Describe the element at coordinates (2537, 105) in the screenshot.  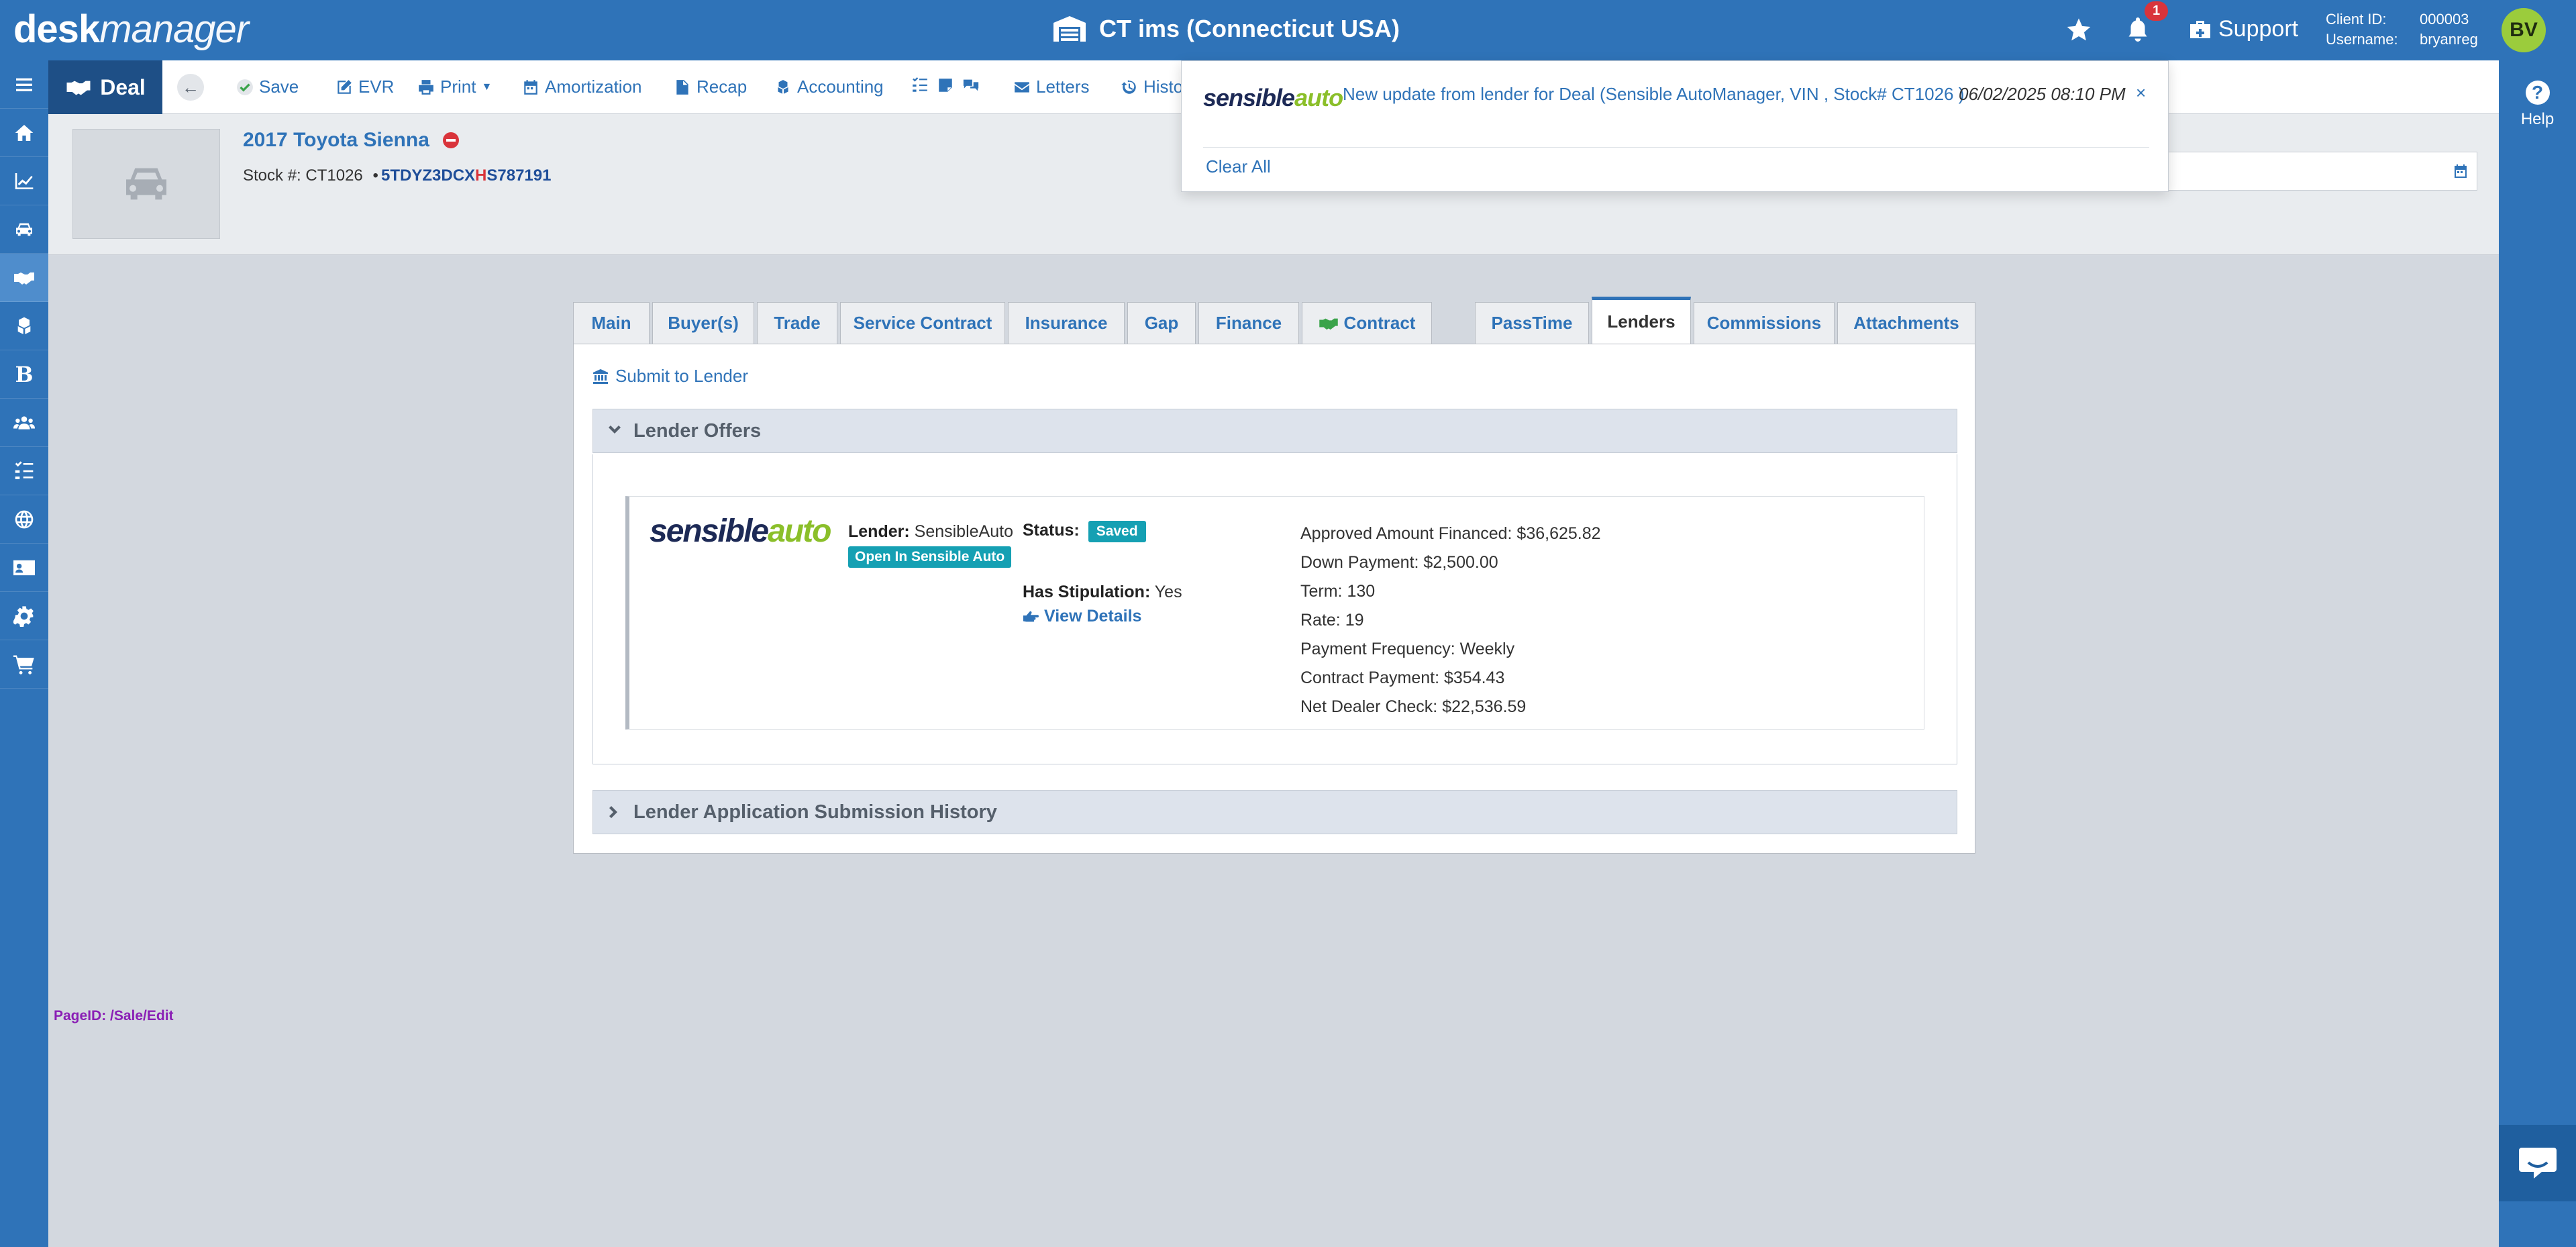
I see `help-button: ? Help` at that location.